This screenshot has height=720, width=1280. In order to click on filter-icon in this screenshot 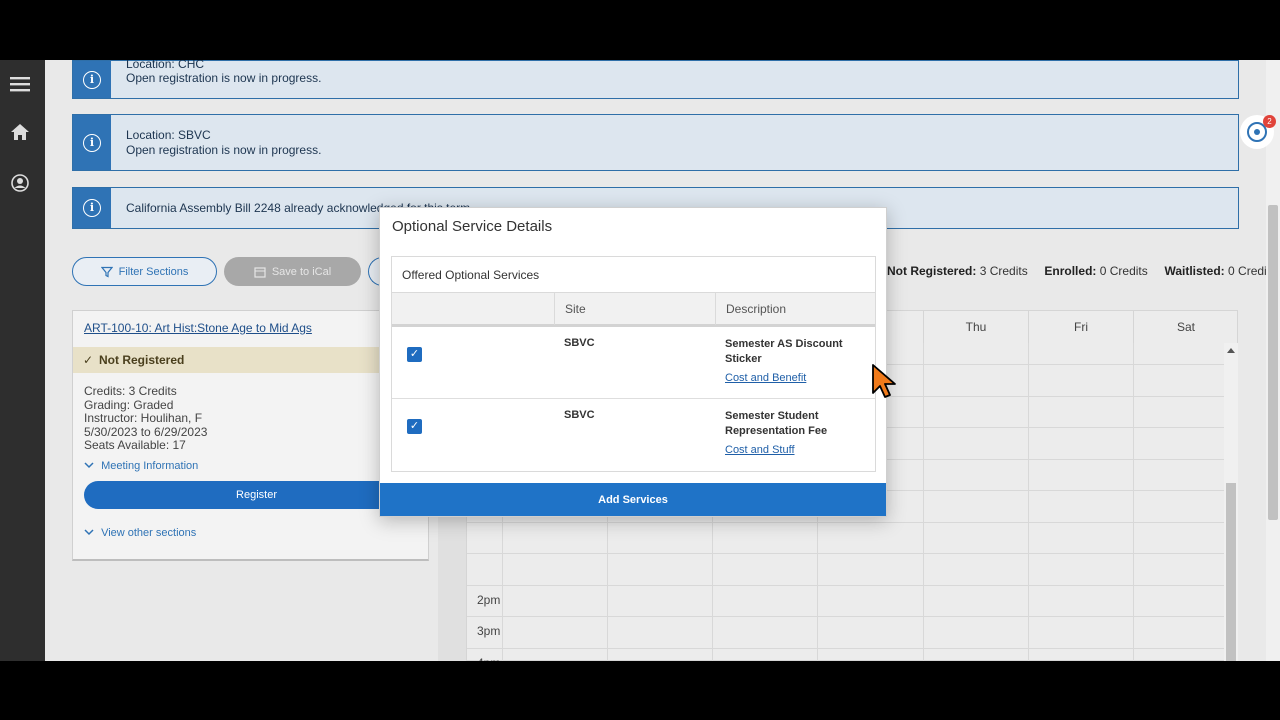, I will do `click(106, 271)`.